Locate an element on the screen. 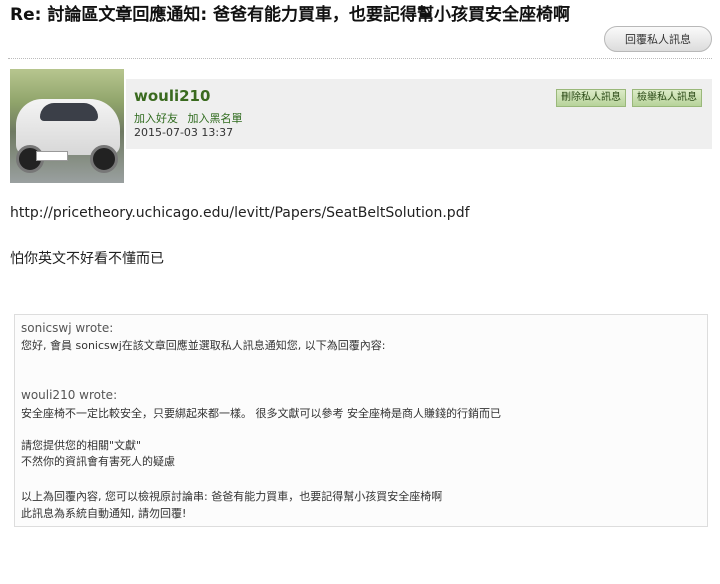  user-links: 加入好友 加入黑名單 is located at coordinates (191, 118).